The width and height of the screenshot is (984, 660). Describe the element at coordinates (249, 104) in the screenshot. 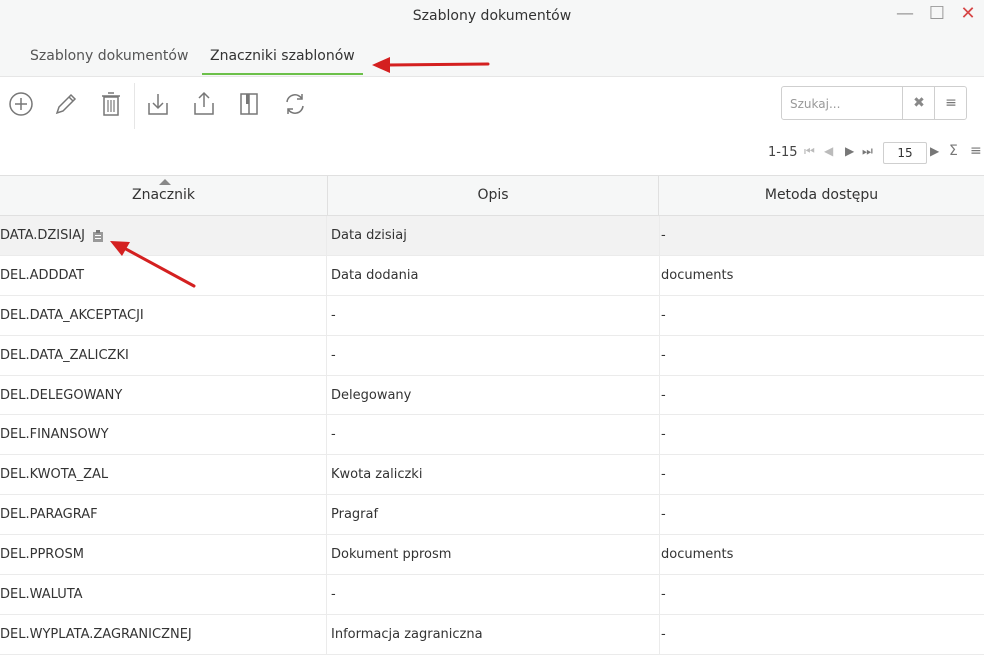

I see `columns-icon` at that location.